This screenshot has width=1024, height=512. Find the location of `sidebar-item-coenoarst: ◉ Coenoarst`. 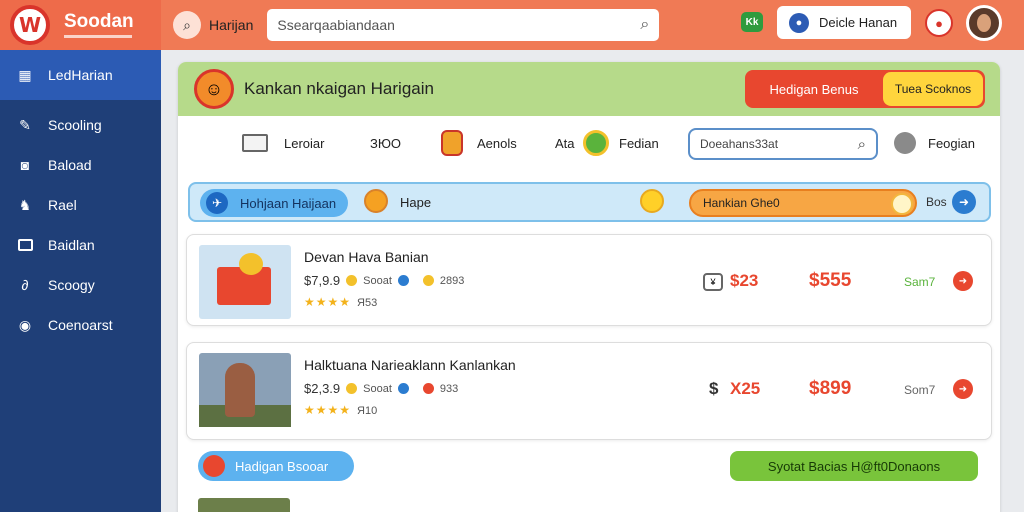

sidebar-item-coenoarst: ◉ Coenoarst is located at coordinates (80, 325).